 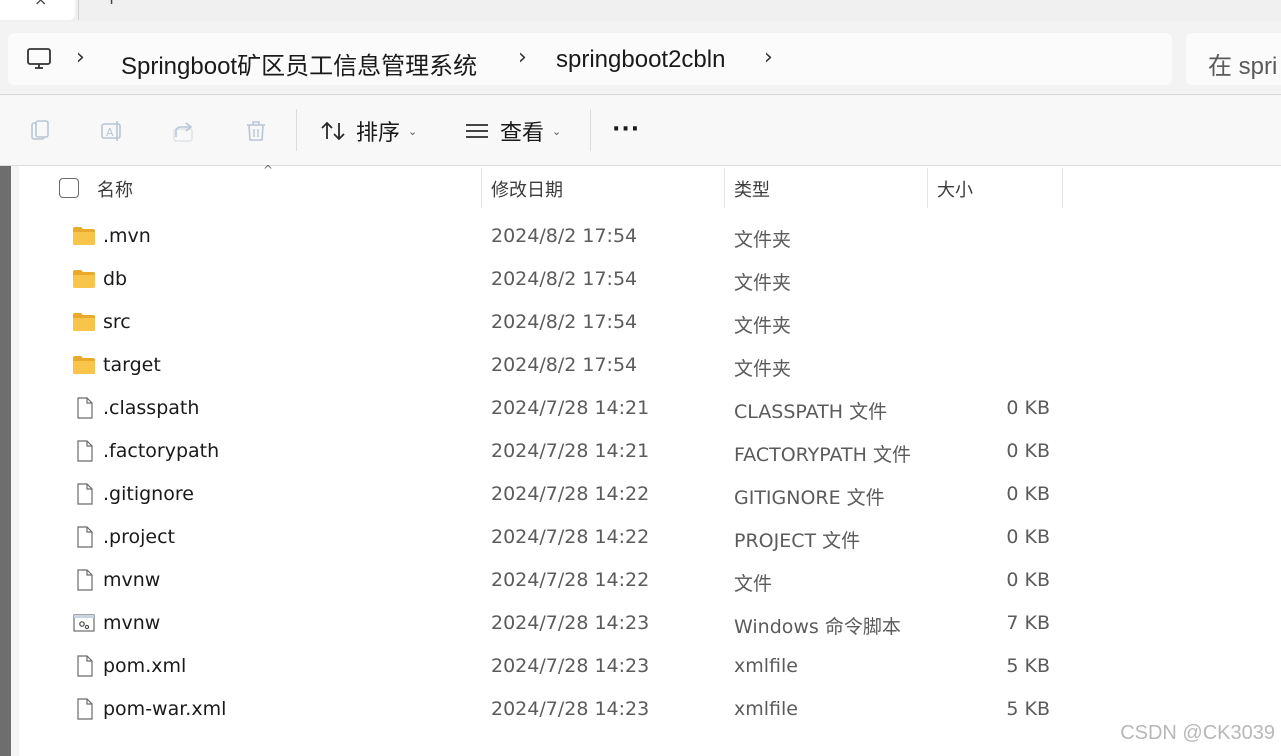 I want to click on file-type: Windows 命令脚本, so click(x=817, y=627).